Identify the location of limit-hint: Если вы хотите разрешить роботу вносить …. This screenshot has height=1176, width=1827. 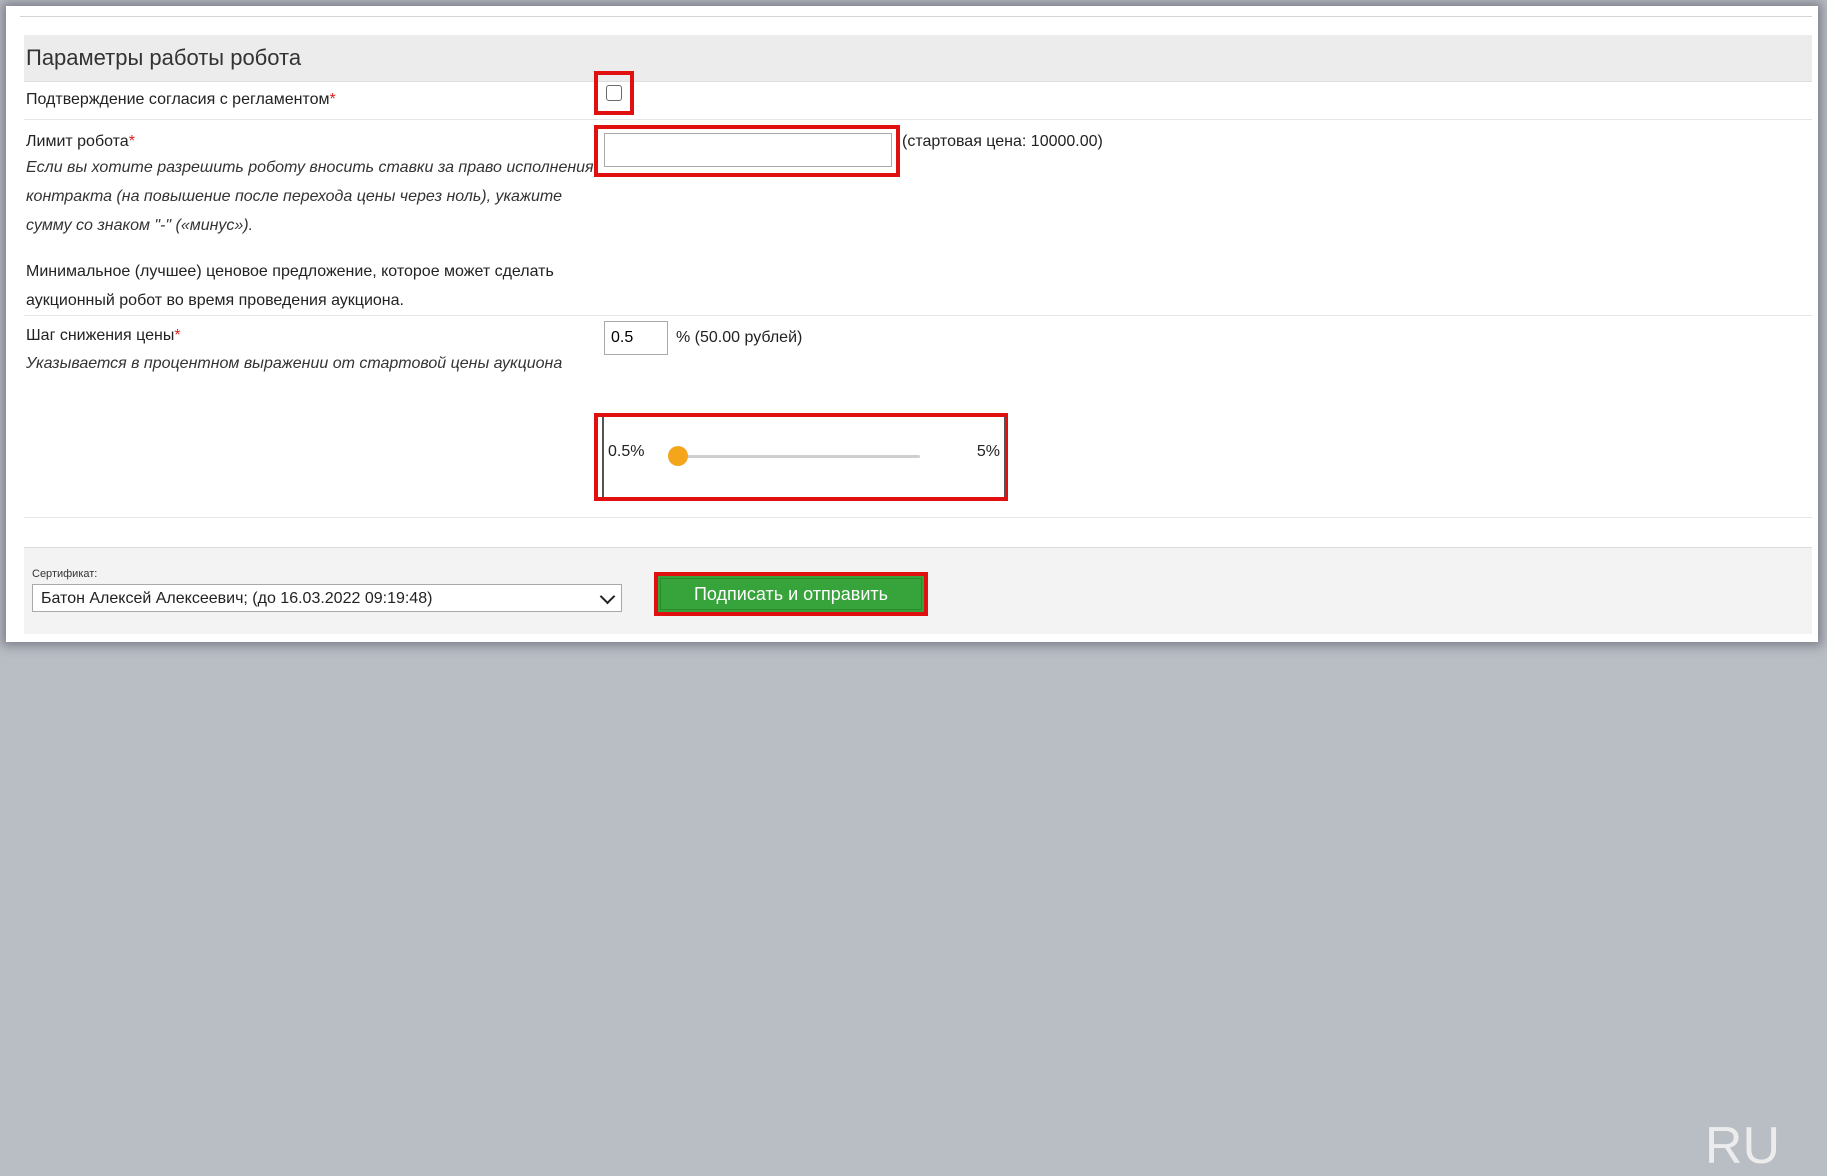
(310, 196).